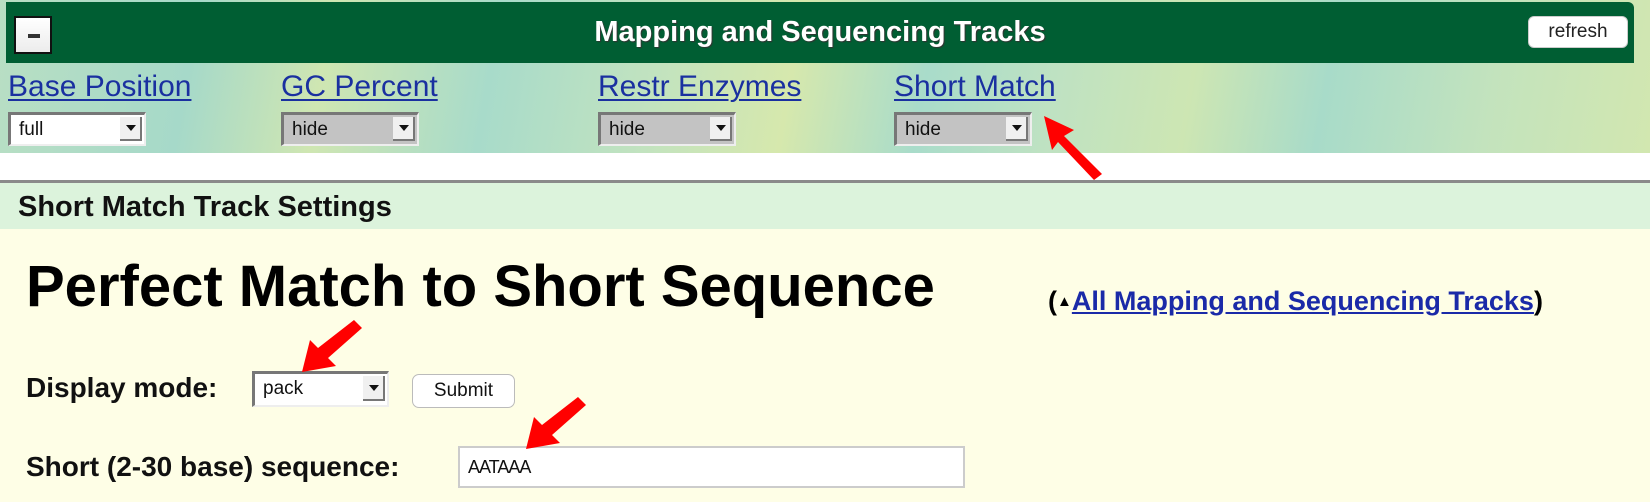  I want to click on spacer, so click(825, 166).